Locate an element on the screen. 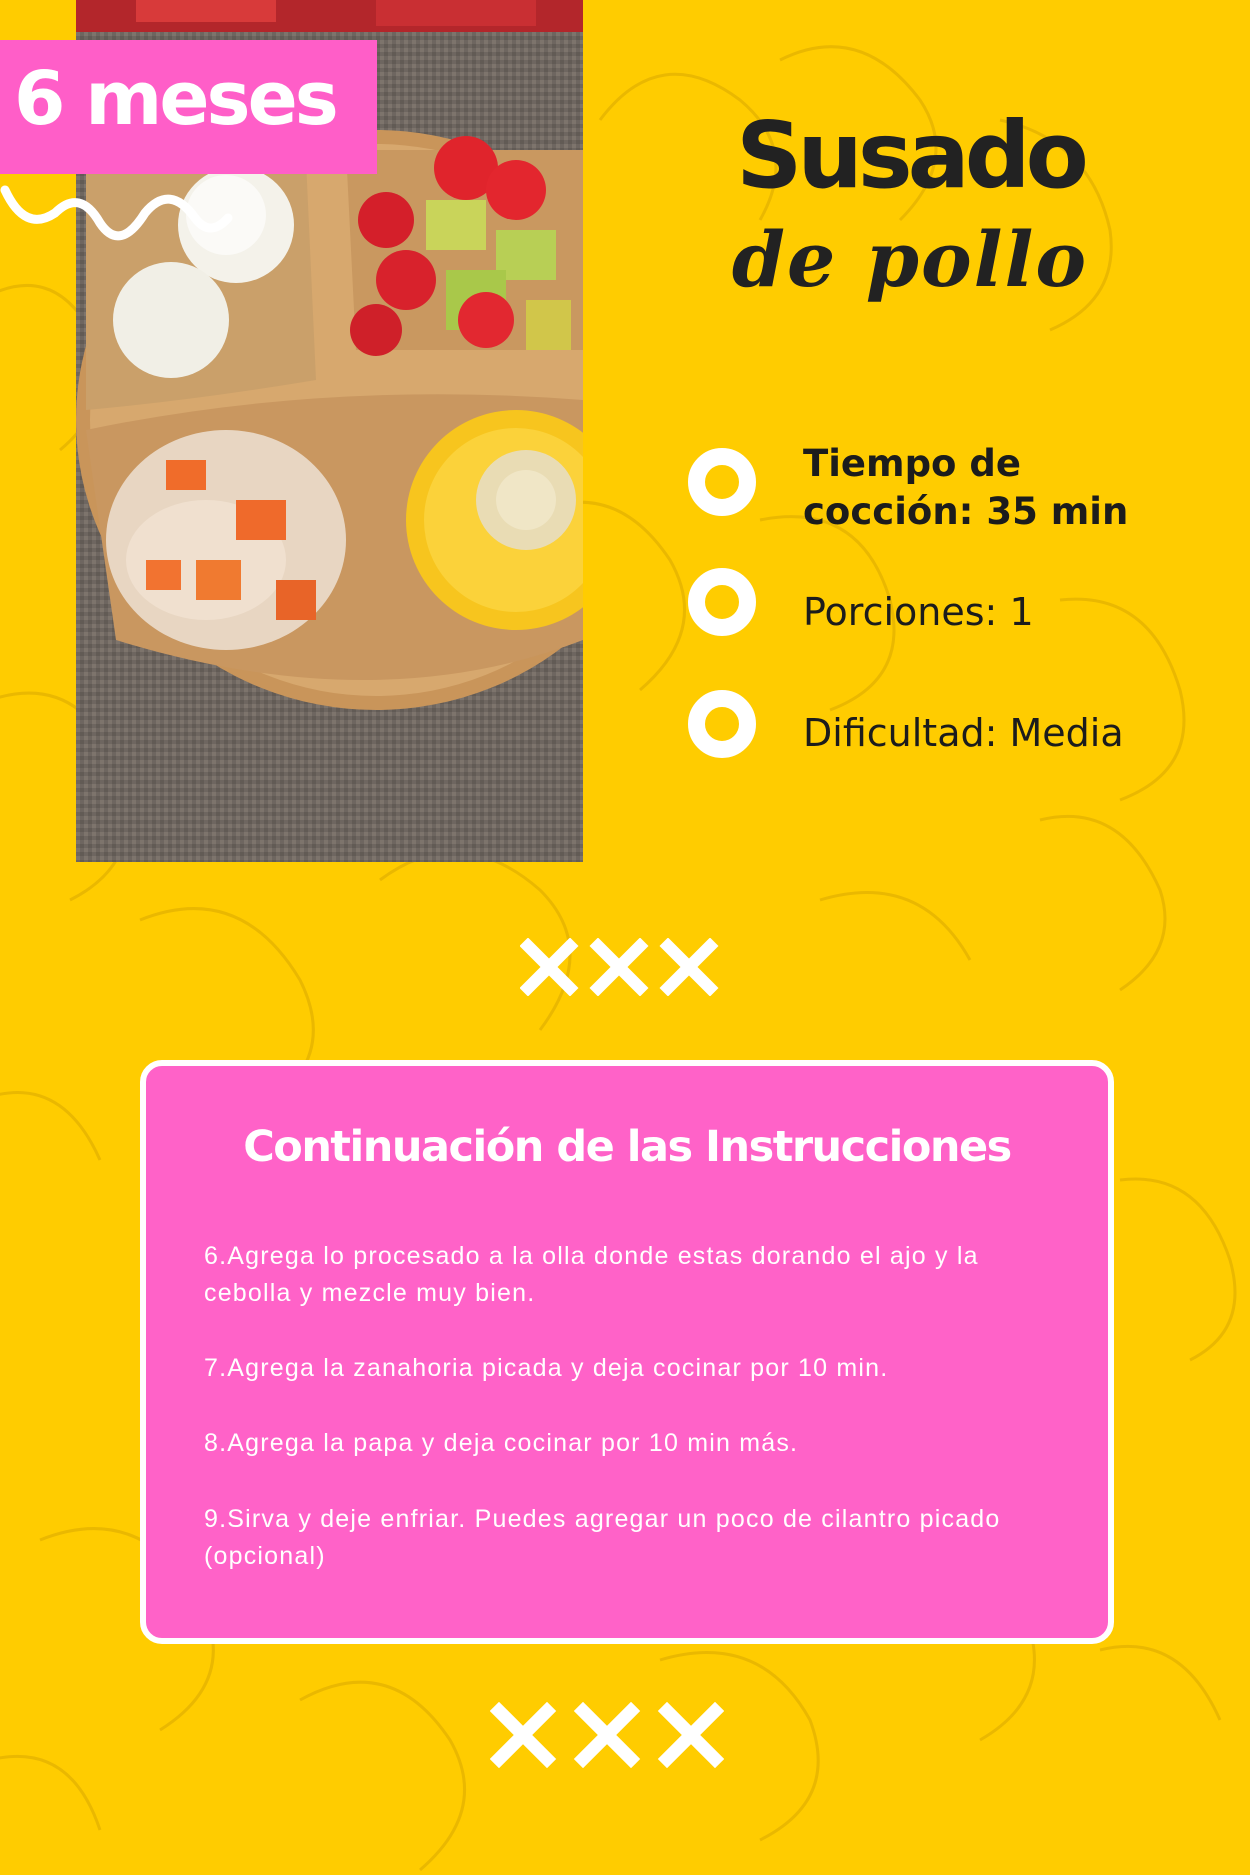 The image size is (1250, 1875). cook-time-line-2: cocción: 35 min is located at coordinates (966, 511).